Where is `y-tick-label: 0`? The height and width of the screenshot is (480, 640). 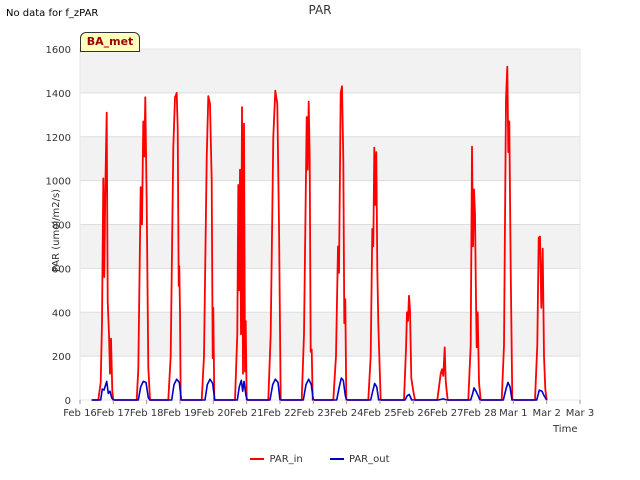 y-tick-label: 0 is located at coordinates (68, 401).